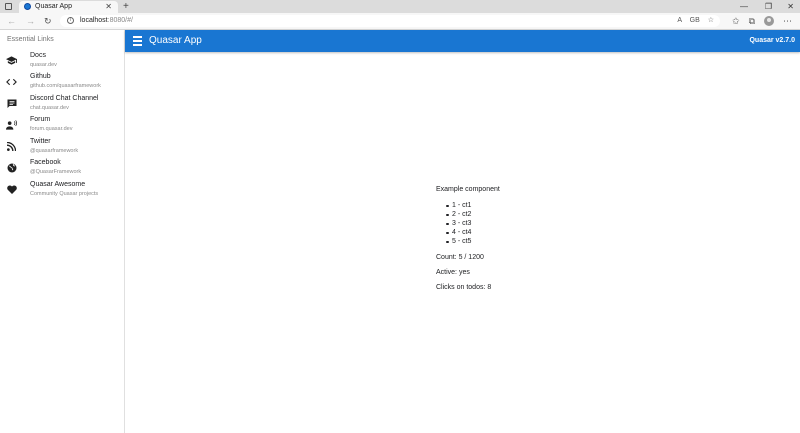 This screenshot has width=800, height=433. I want to click on todo-item: 1 - ct1, so click(473, 205).